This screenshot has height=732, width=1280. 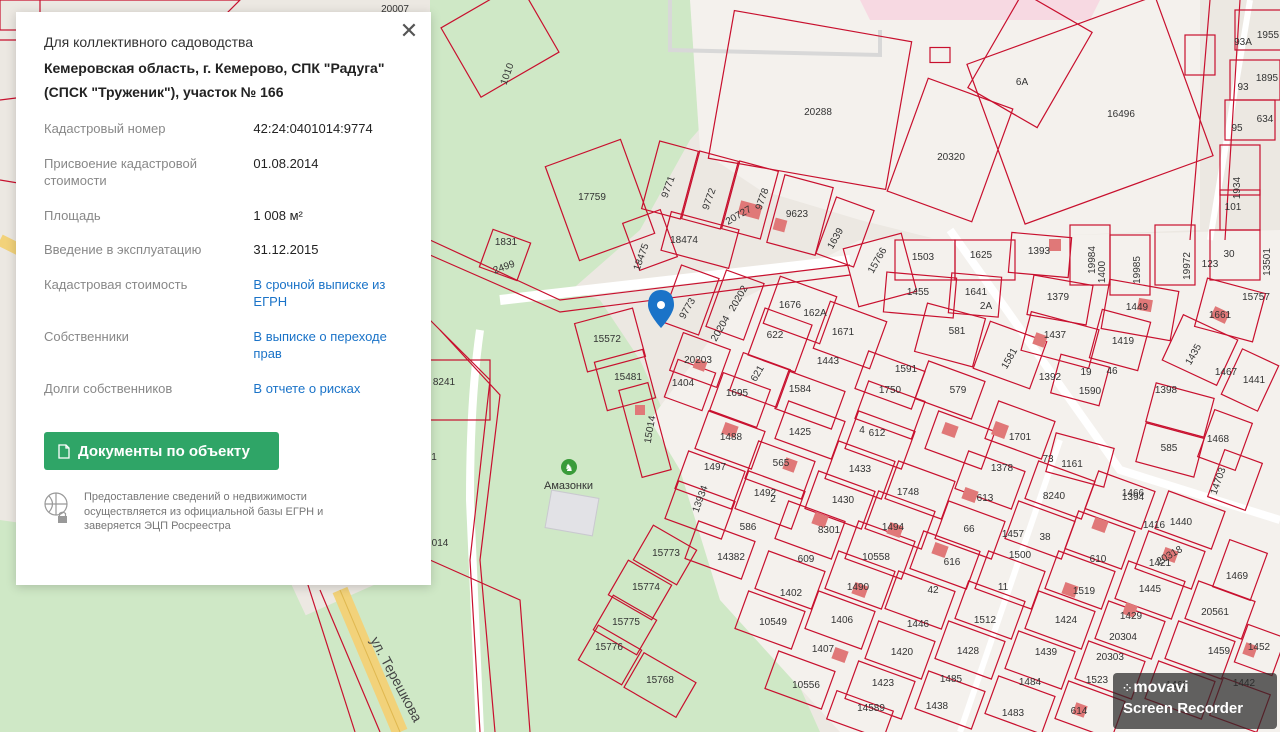 I want to click on parcel-number-label: 8240, so click(x=1054, y=496).